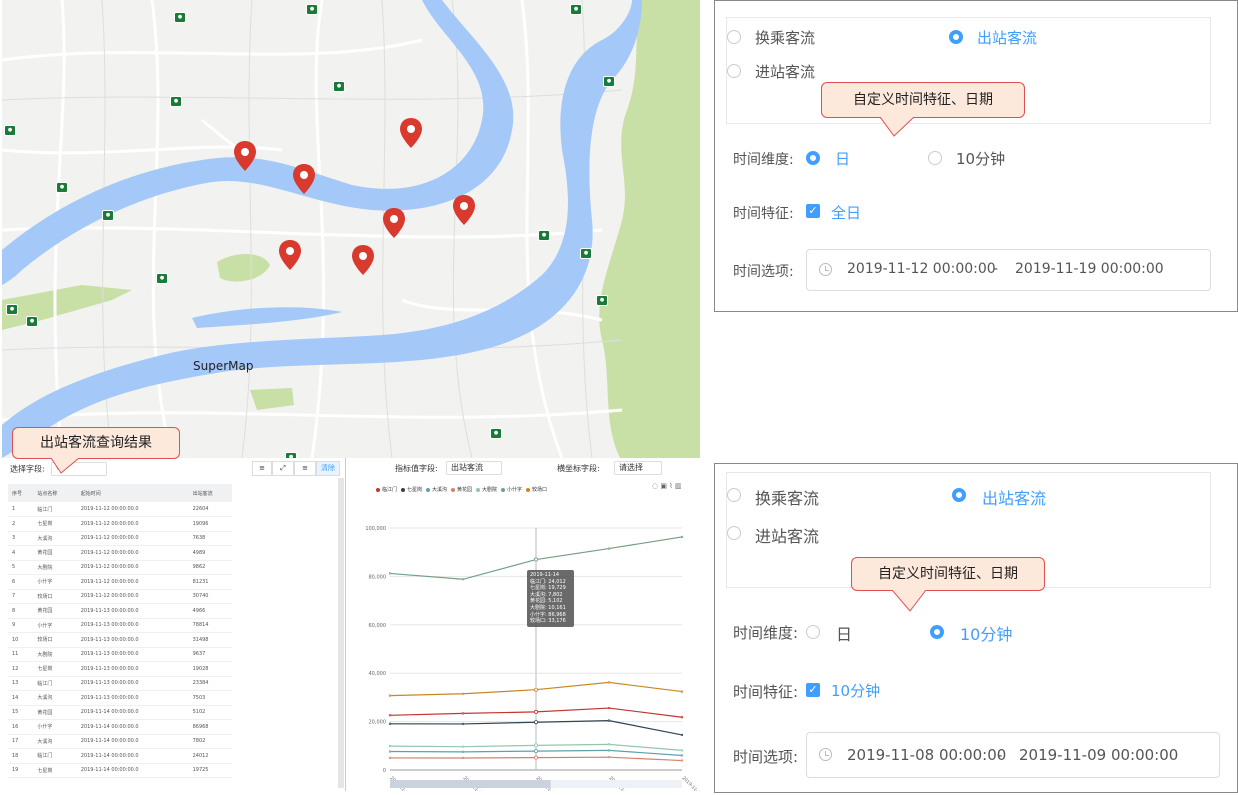 This screenshot has width=1238, height=795. What do you see at coordinates (21, 493) in the screenshot?
I see `column-header: 序号` at bounding box center [21, 493].